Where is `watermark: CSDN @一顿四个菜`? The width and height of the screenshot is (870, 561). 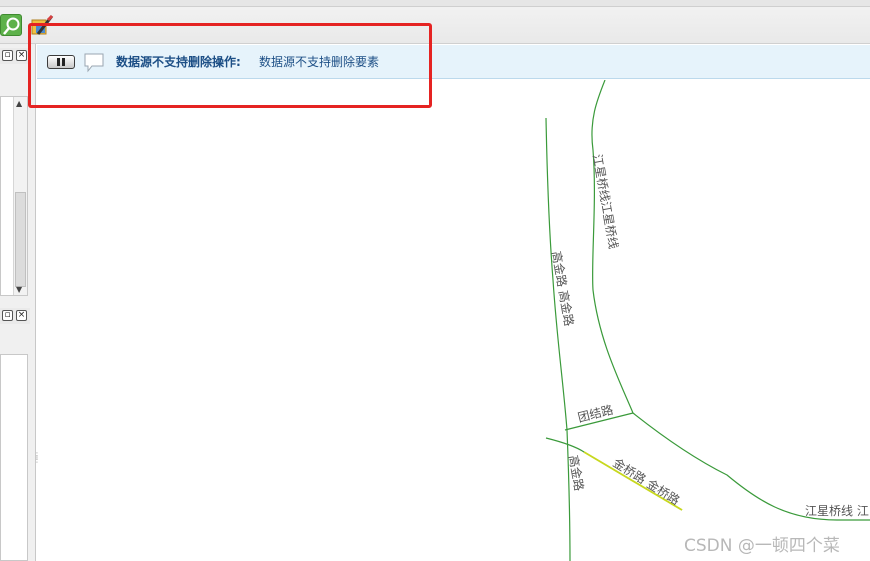 watermark: CSDN @一顿四个菜 is located at coordinates (762, 546).